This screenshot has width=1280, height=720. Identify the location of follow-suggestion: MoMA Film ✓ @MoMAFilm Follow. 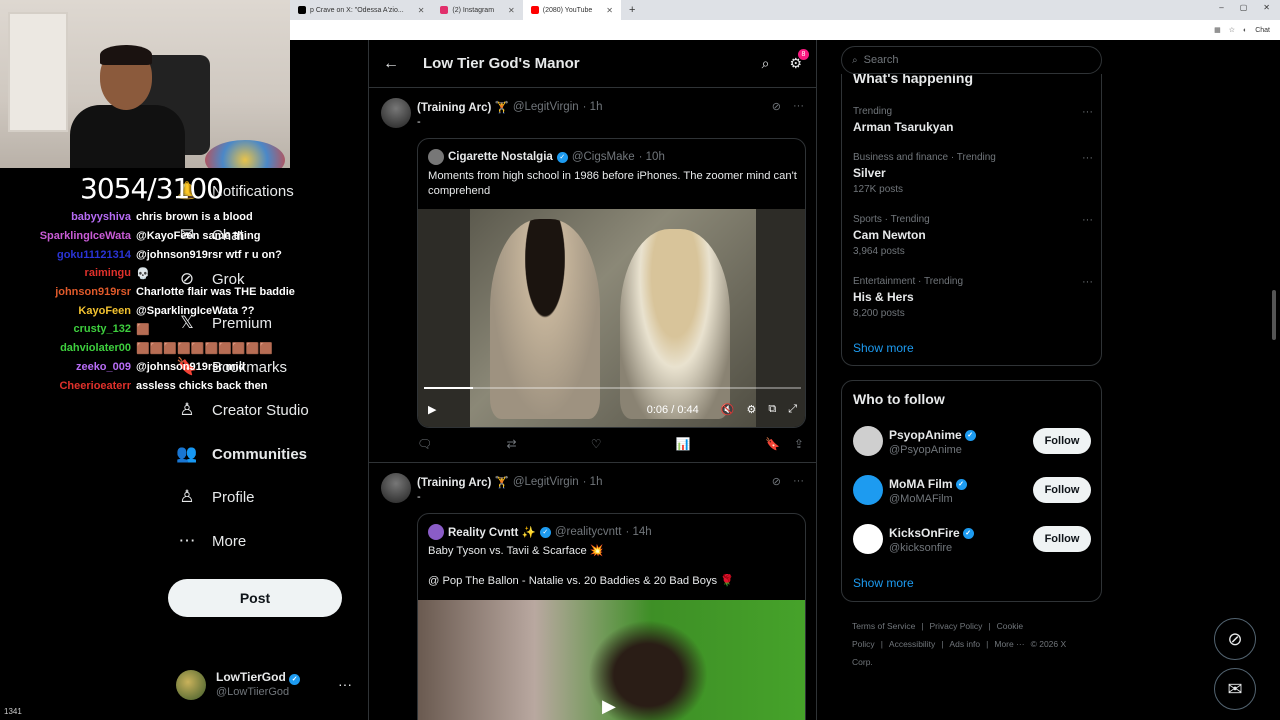
(972, 492).